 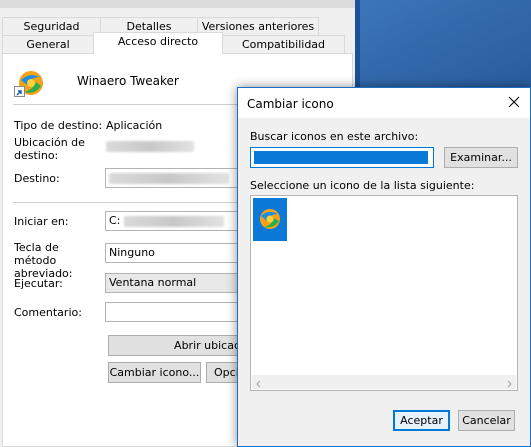 I want to click on dialog-title: Cambiar icono, so click(x=290, y=104).